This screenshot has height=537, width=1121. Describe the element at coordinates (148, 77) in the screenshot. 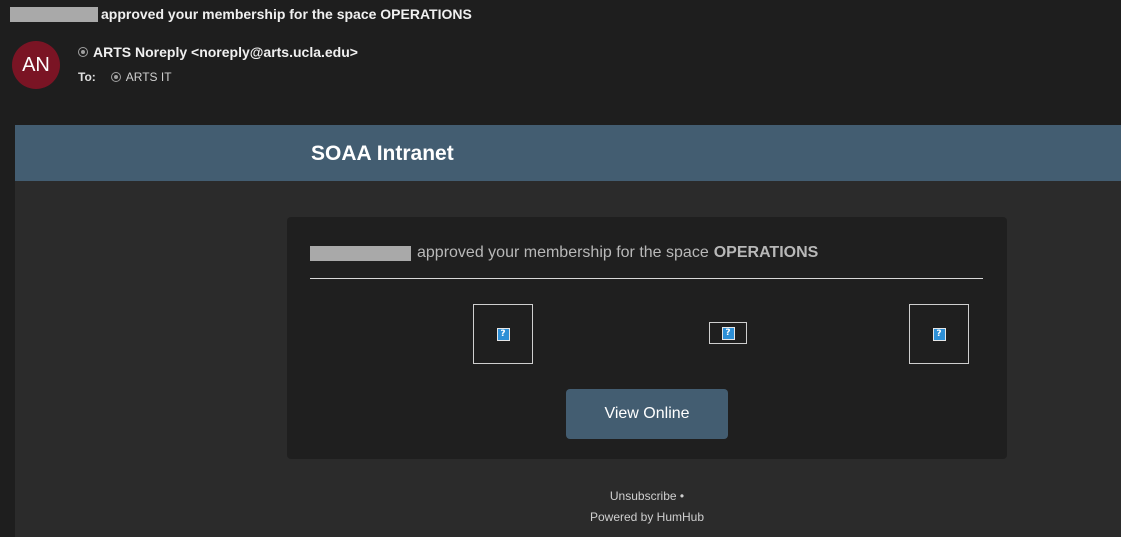

I see `recipient-name: ARTS IT` at that location.